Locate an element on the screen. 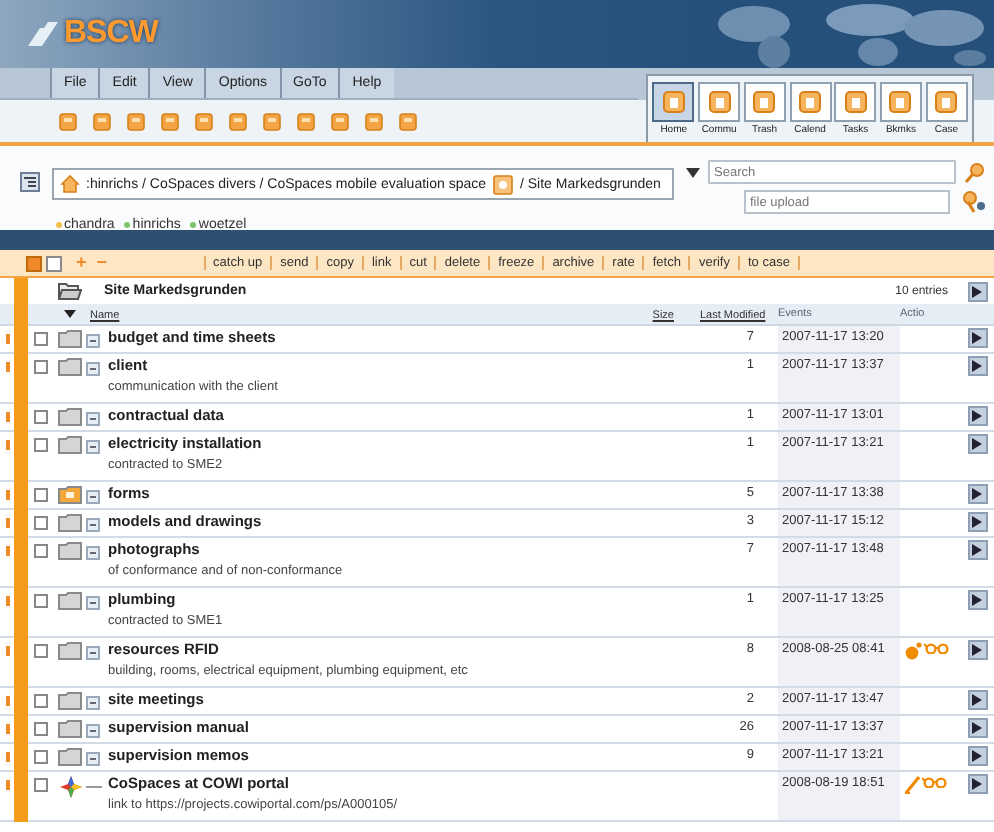 The width and height of the screenshot is (994, 832). upload-search-icon is located at coordinates (973, 202).